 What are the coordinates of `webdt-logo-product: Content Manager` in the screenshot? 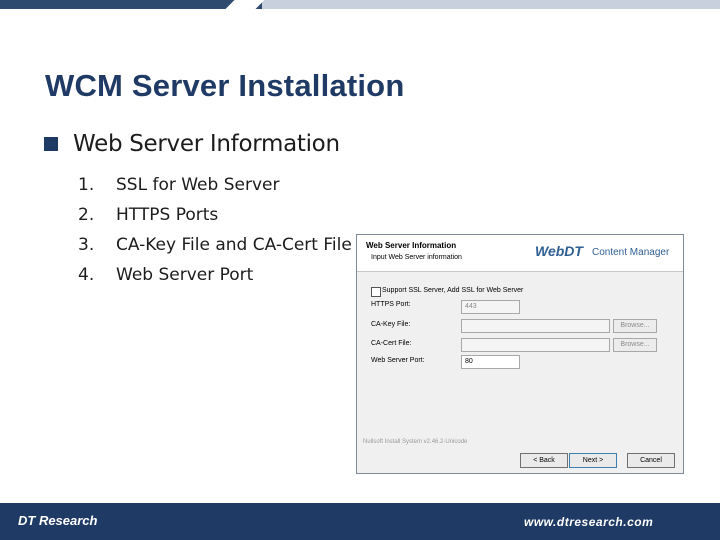 It's located at (631, 252).